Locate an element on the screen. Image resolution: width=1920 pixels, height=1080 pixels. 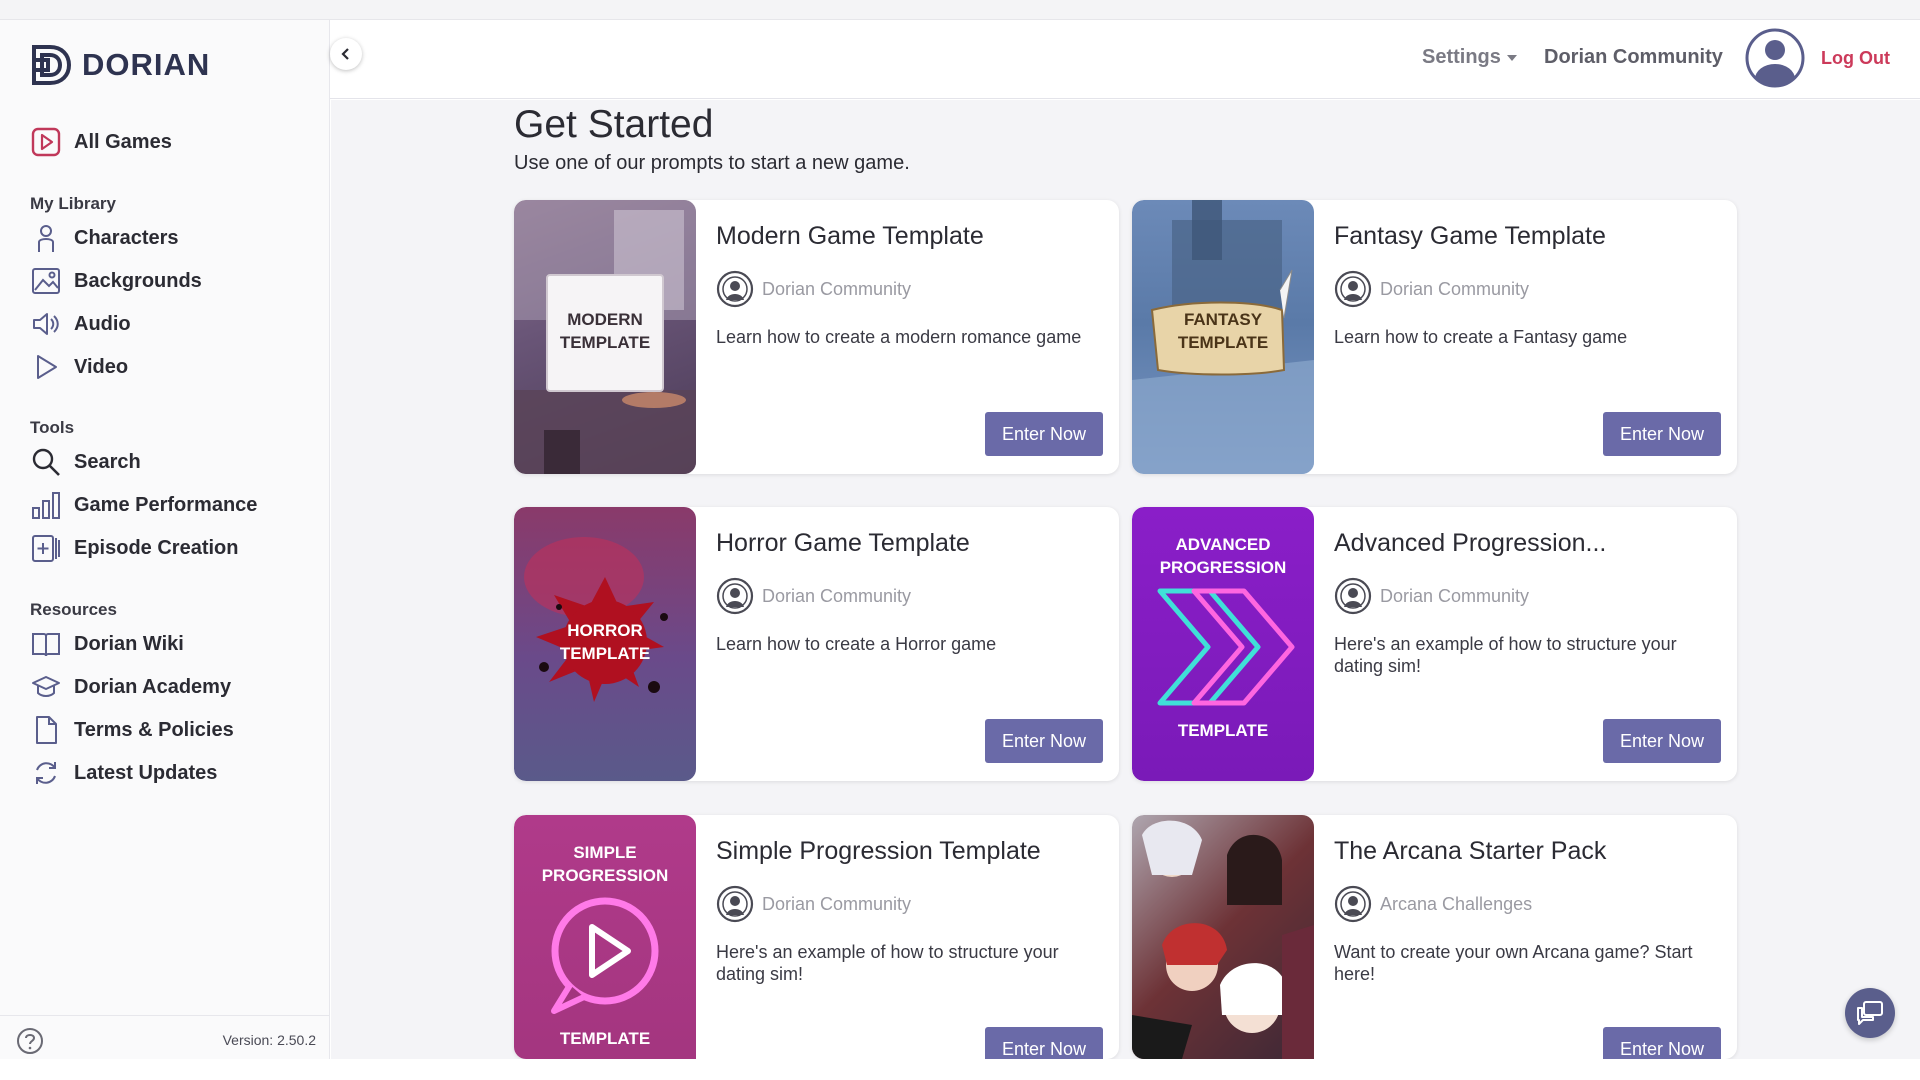
top-strip is located at coordinates (960, 10).